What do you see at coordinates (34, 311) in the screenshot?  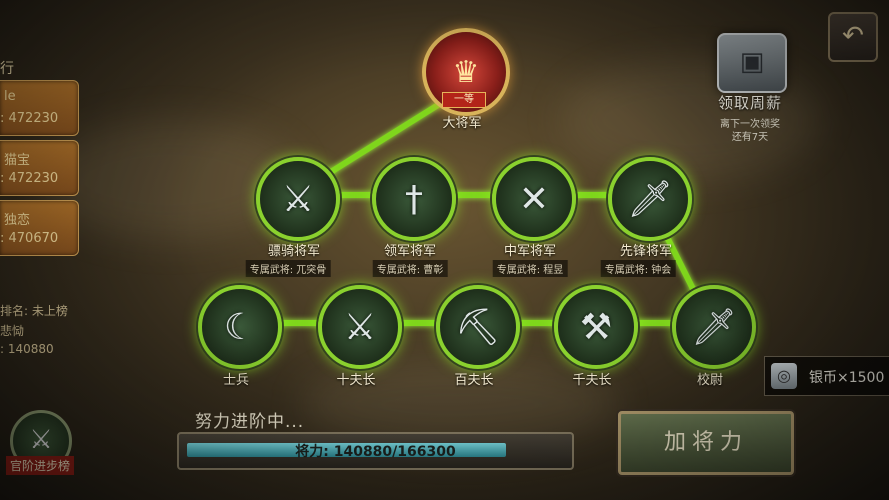 I see `player-rank-label: 排名: 未上榜` at bounding box center [34, 311].